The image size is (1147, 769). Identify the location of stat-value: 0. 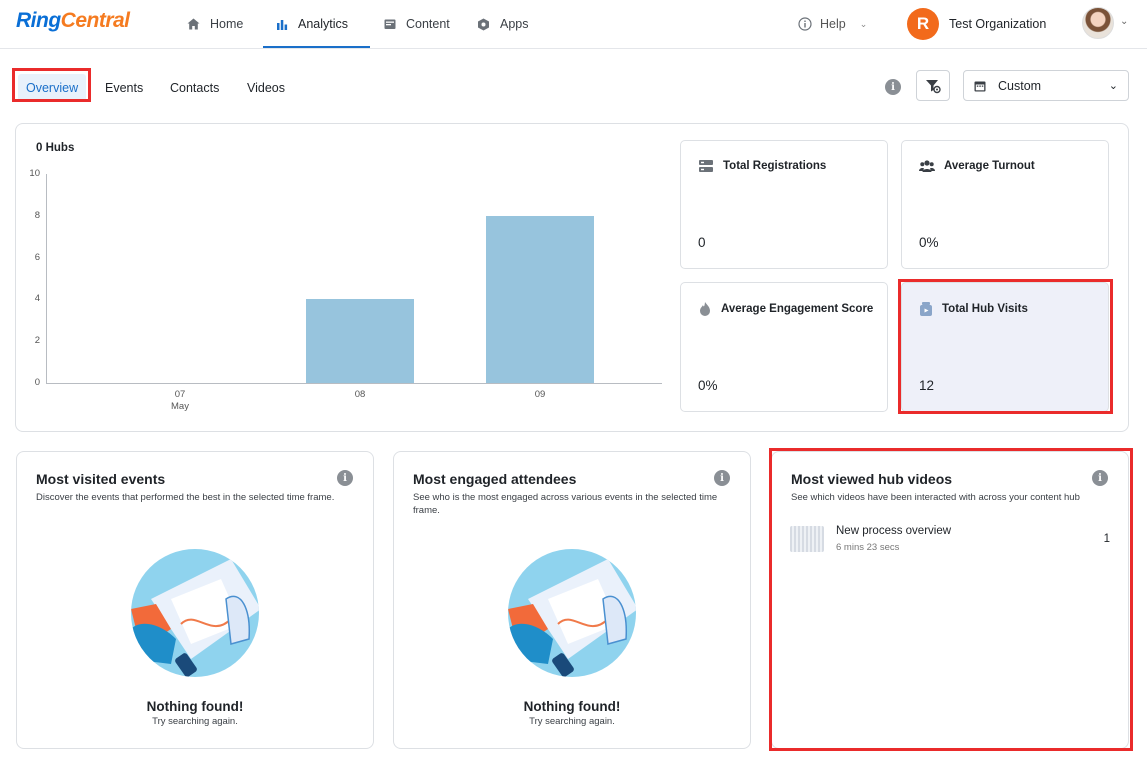
(702, 242).